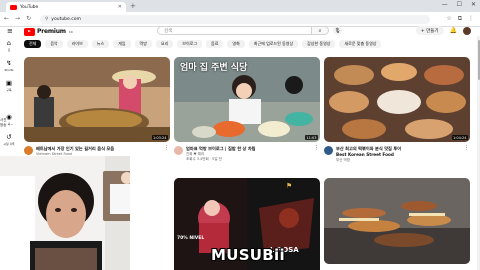 The image size is (480, 270). I want to click on reload-icon: ↻, so click(28, 18).